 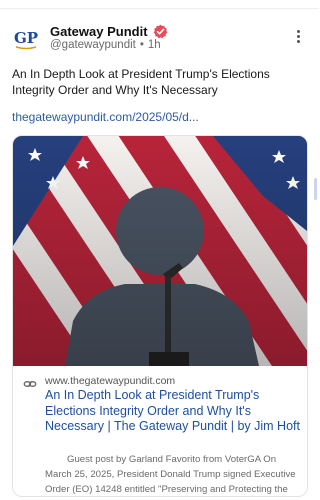 What do you see at coordinates (315, 189) in the screenshot?
I see `scrollbar-thumb` at bounding box center [315, 189].